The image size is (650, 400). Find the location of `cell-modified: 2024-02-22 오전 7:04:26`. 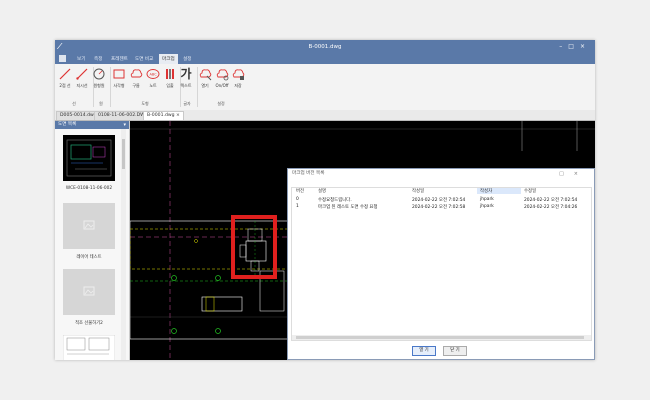

cell-modified: 2024-02-22 오전 7:04:26 is located at coordinates (551, 207).